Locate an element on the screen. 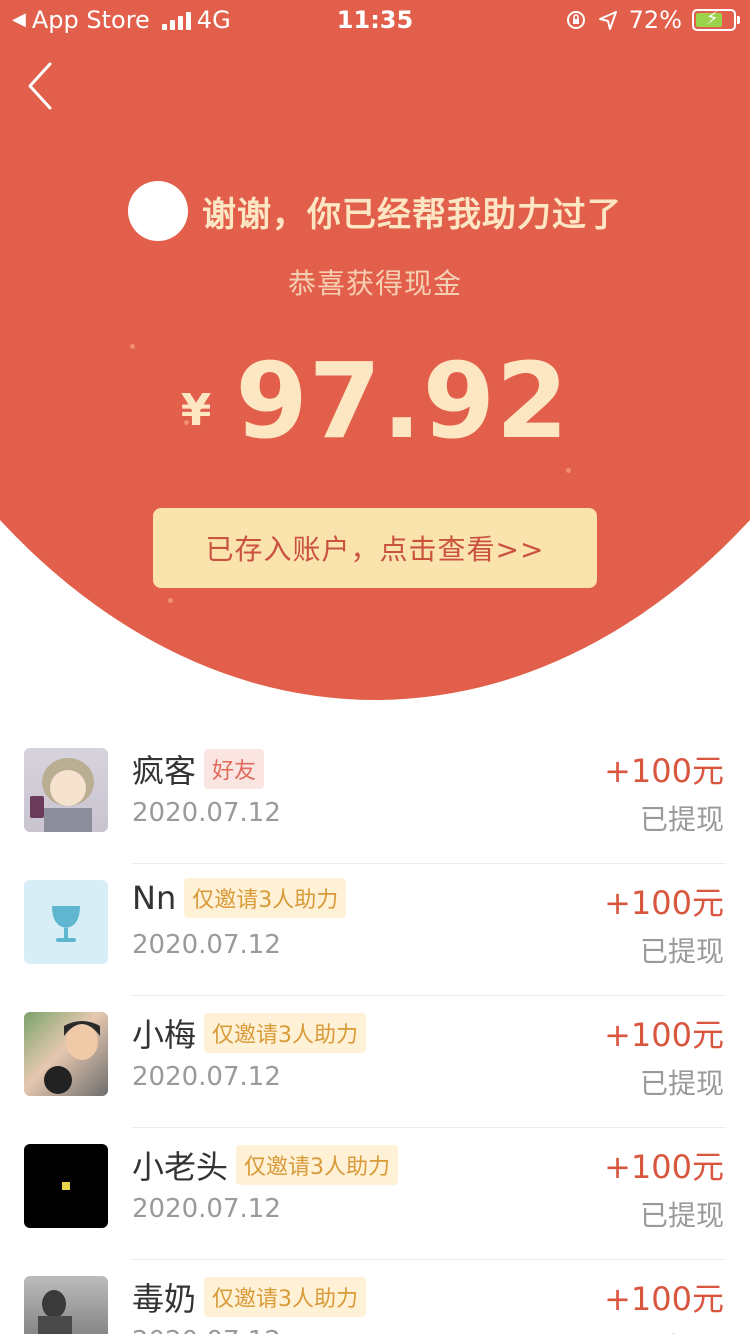  user-name: 小梅 is located at coordinates (164, 1035).